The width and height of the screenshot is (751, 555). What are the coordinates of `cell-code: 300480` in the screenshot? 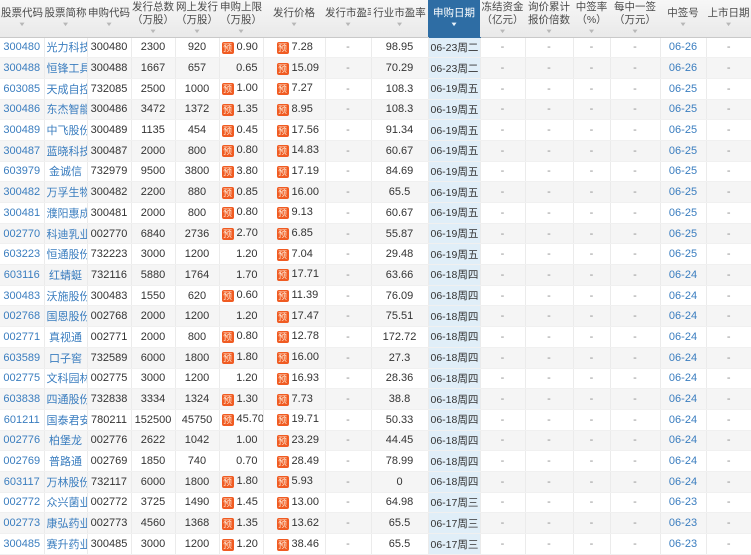 It's located at (22, 48).